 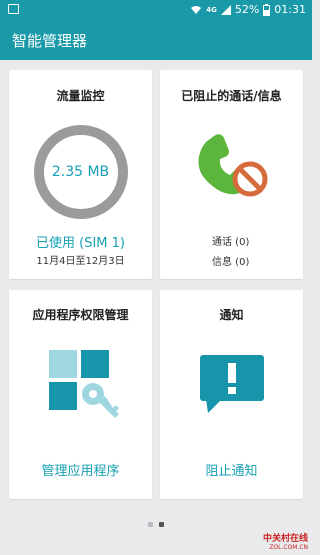 I want to click on blocked-messages: 信息 (0), so click(x=231, y=262).